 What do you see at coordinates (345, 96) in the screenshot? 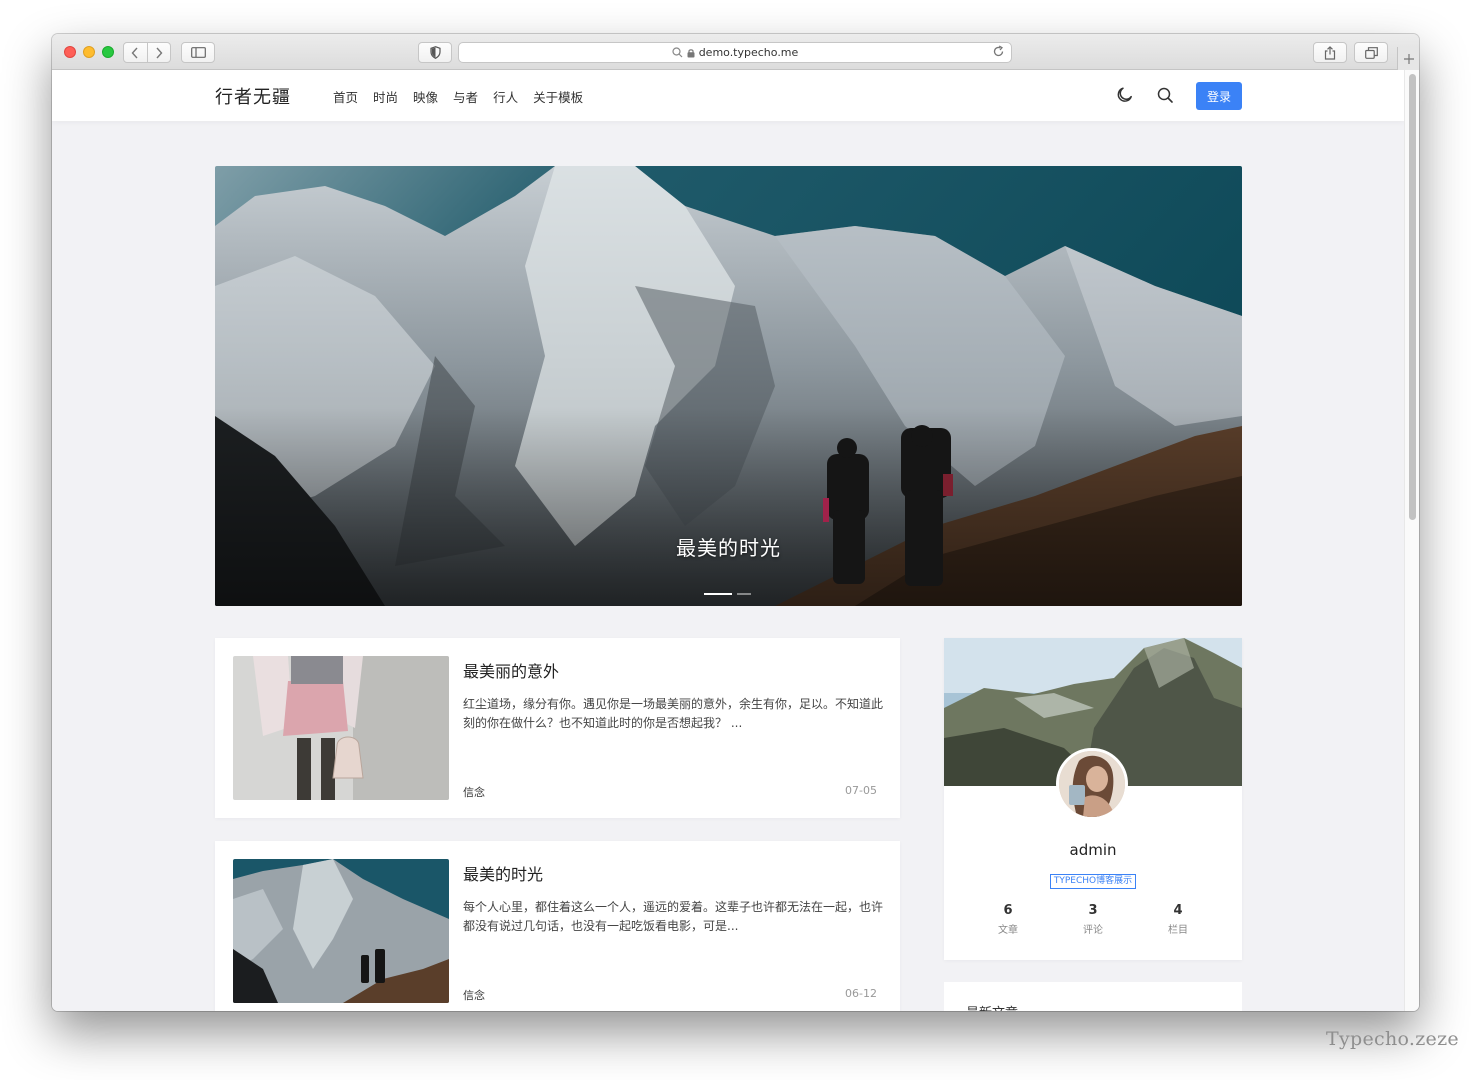
I see `nav-item-home: 首页` at bounding box center [345, 96].